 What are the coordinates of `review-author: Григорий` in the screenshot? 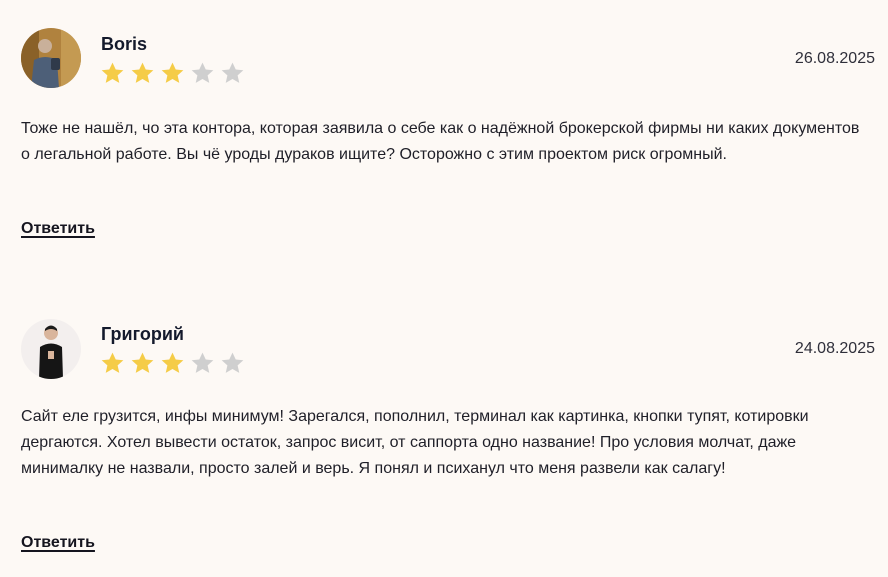 It's located at (142, 334).